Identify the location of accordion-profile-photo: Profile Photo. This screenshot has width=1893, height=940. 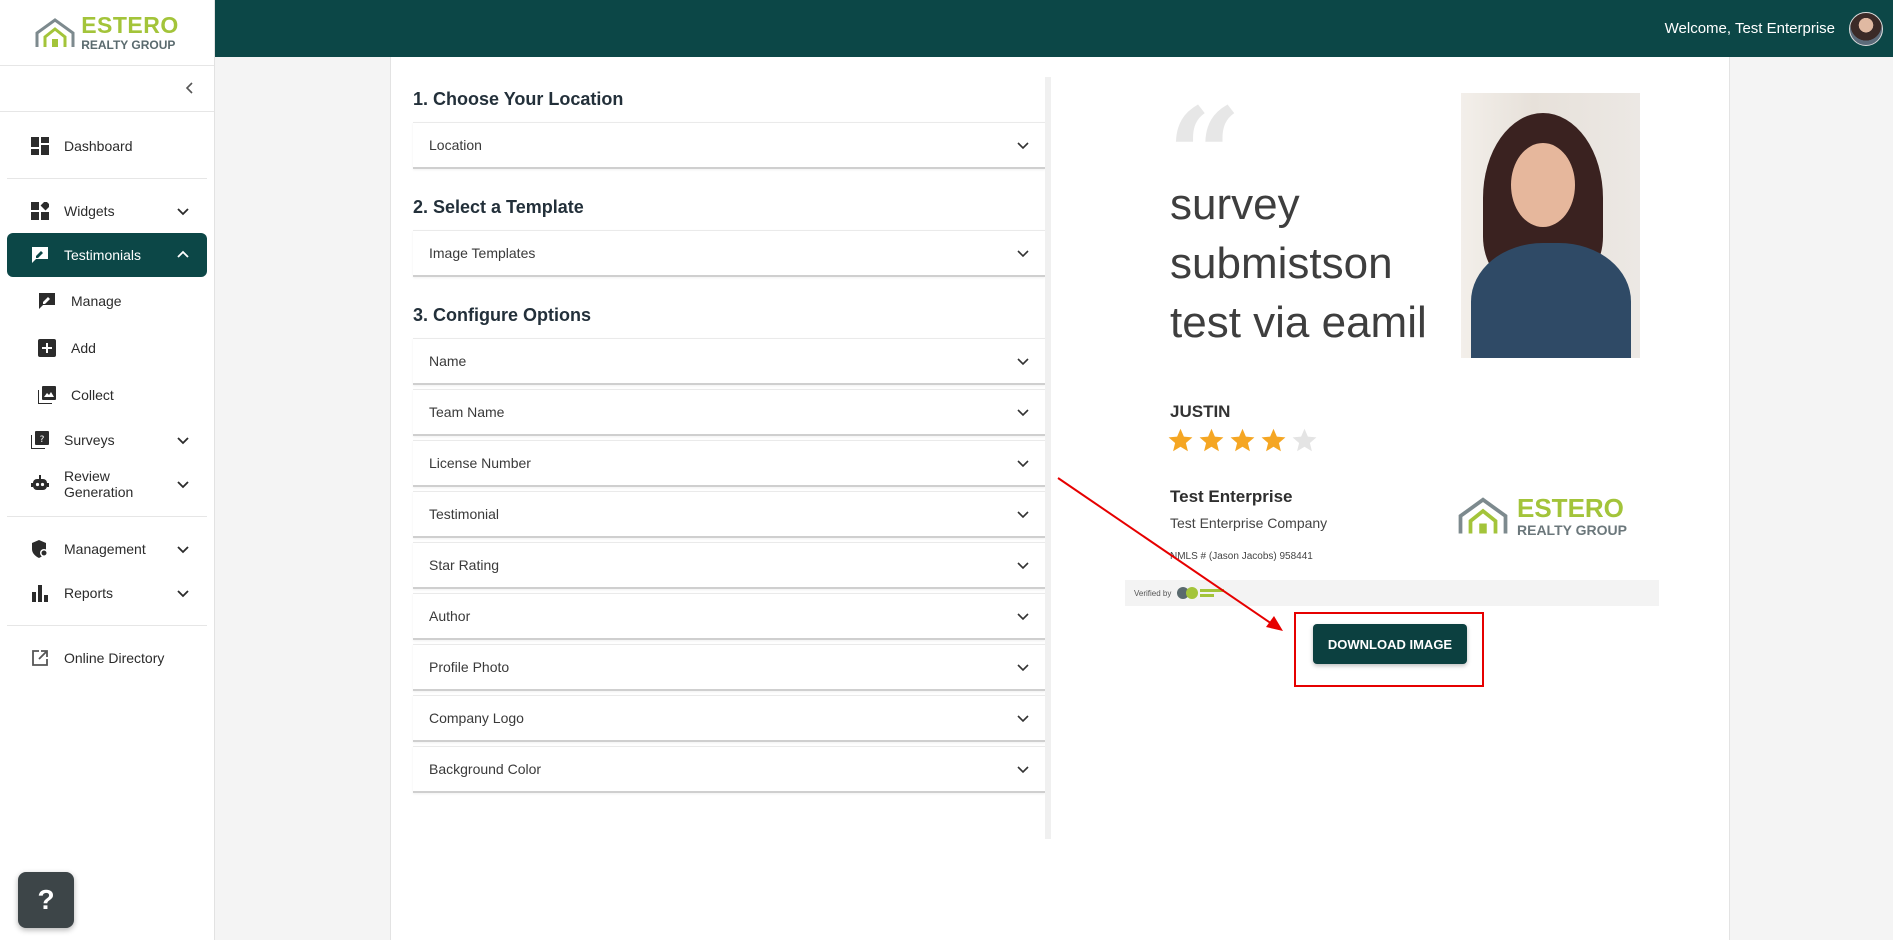
(729, 667).